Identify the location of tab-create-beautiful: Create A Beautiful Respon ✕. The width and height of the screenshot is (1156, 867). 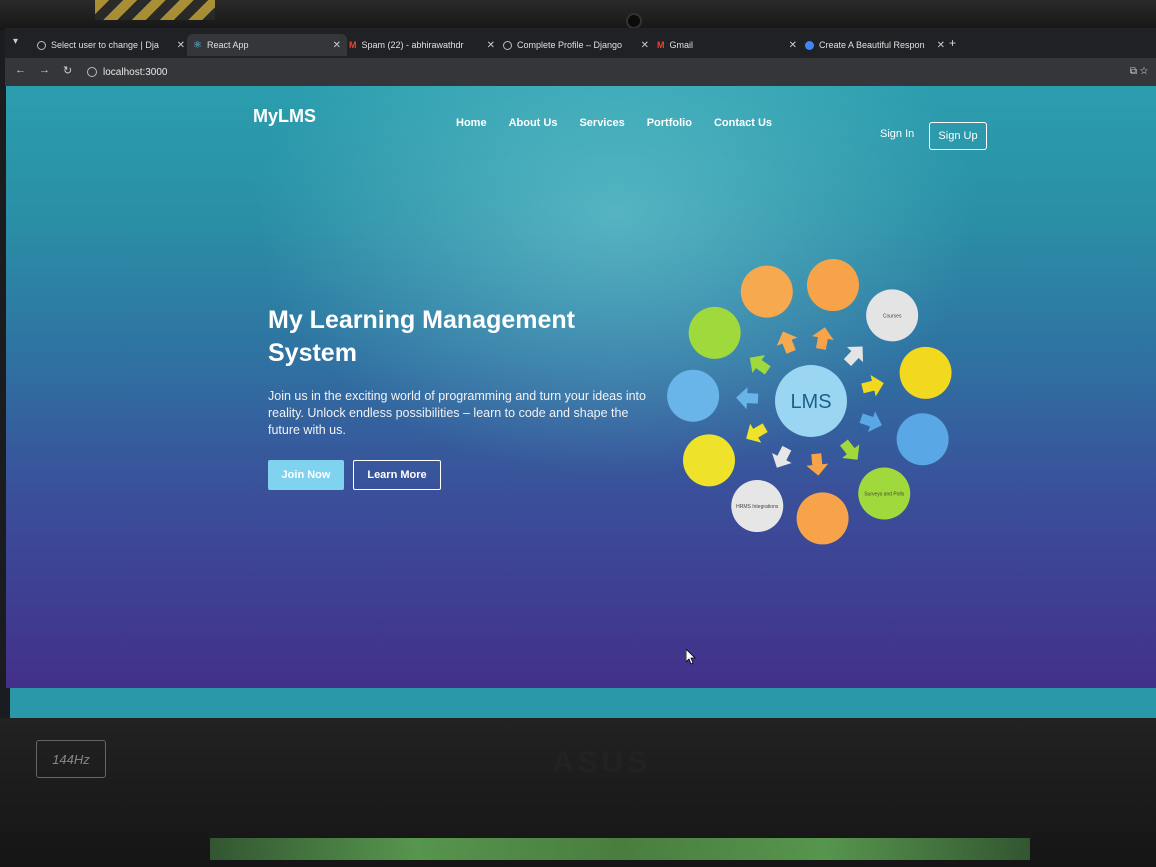
(875, 45).